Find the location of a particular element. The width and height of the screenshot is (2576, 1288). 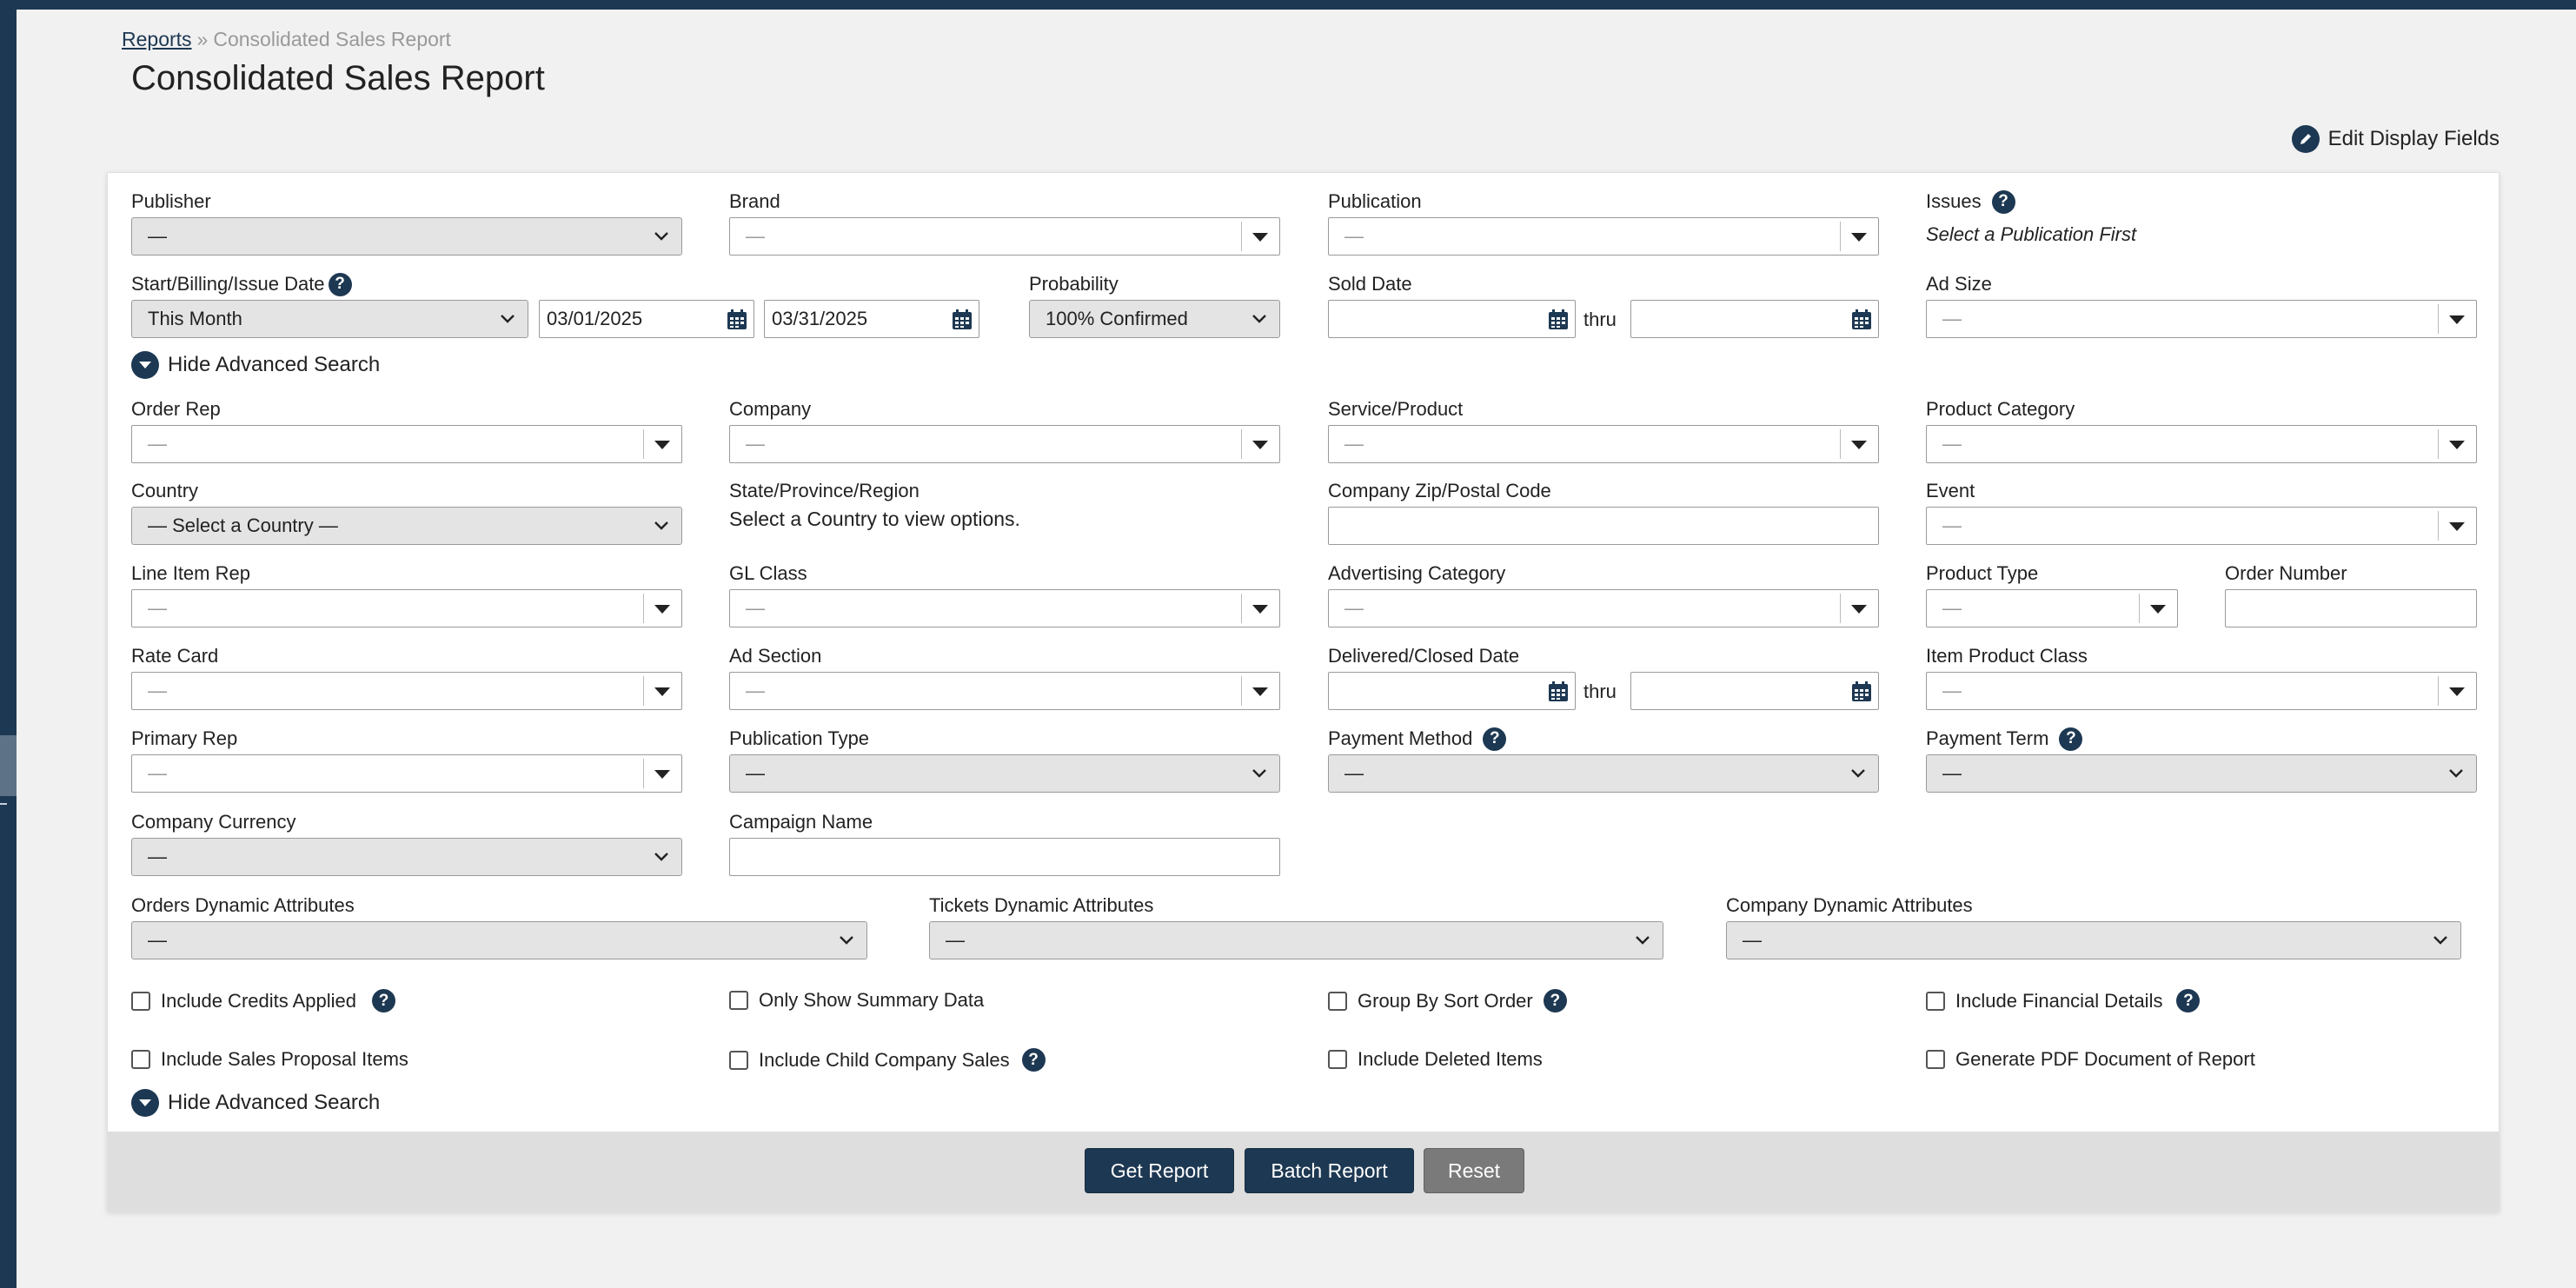

item-product-class-select: — is located at coordinates (2201, 691).